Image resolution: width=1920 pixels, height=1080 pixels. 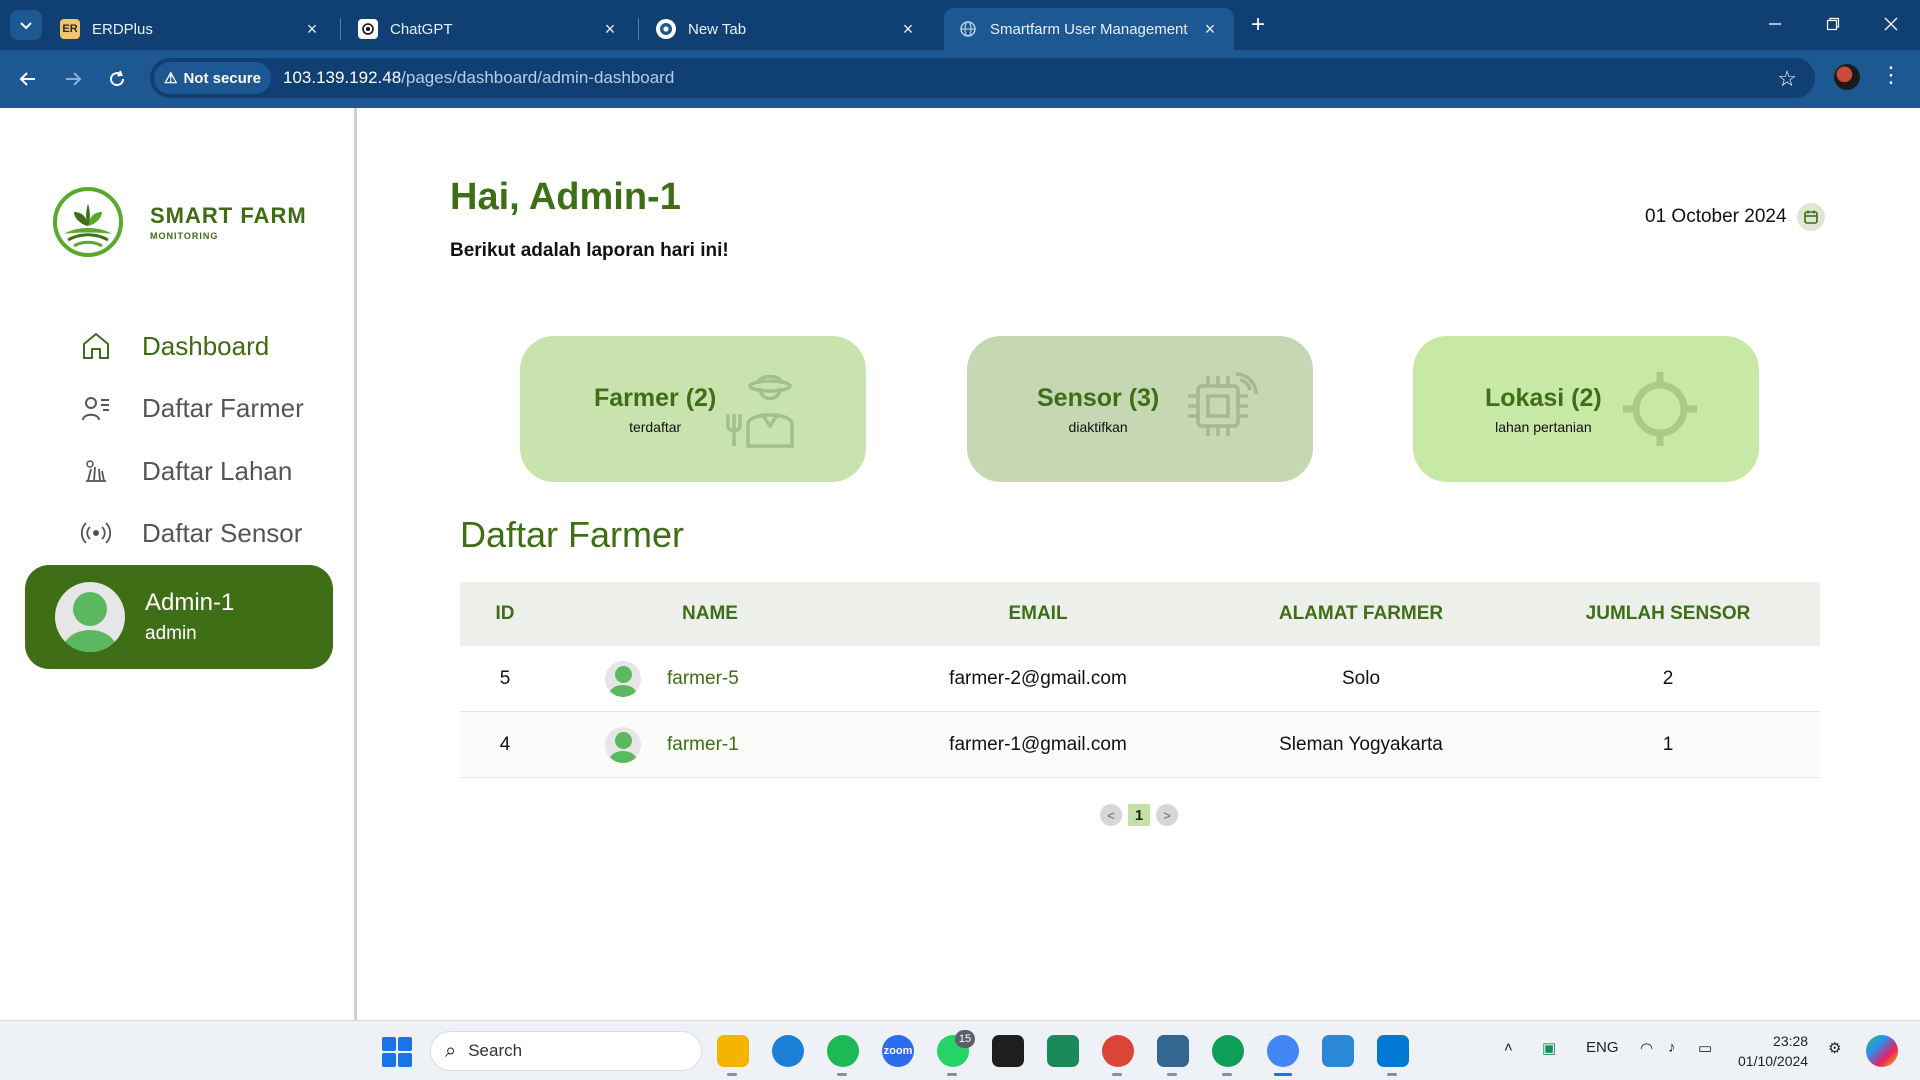 What do you see at coordinates (1338, 1051) in the screenshot?
I see `photos-icon` at bounding box center [1338, 1051].